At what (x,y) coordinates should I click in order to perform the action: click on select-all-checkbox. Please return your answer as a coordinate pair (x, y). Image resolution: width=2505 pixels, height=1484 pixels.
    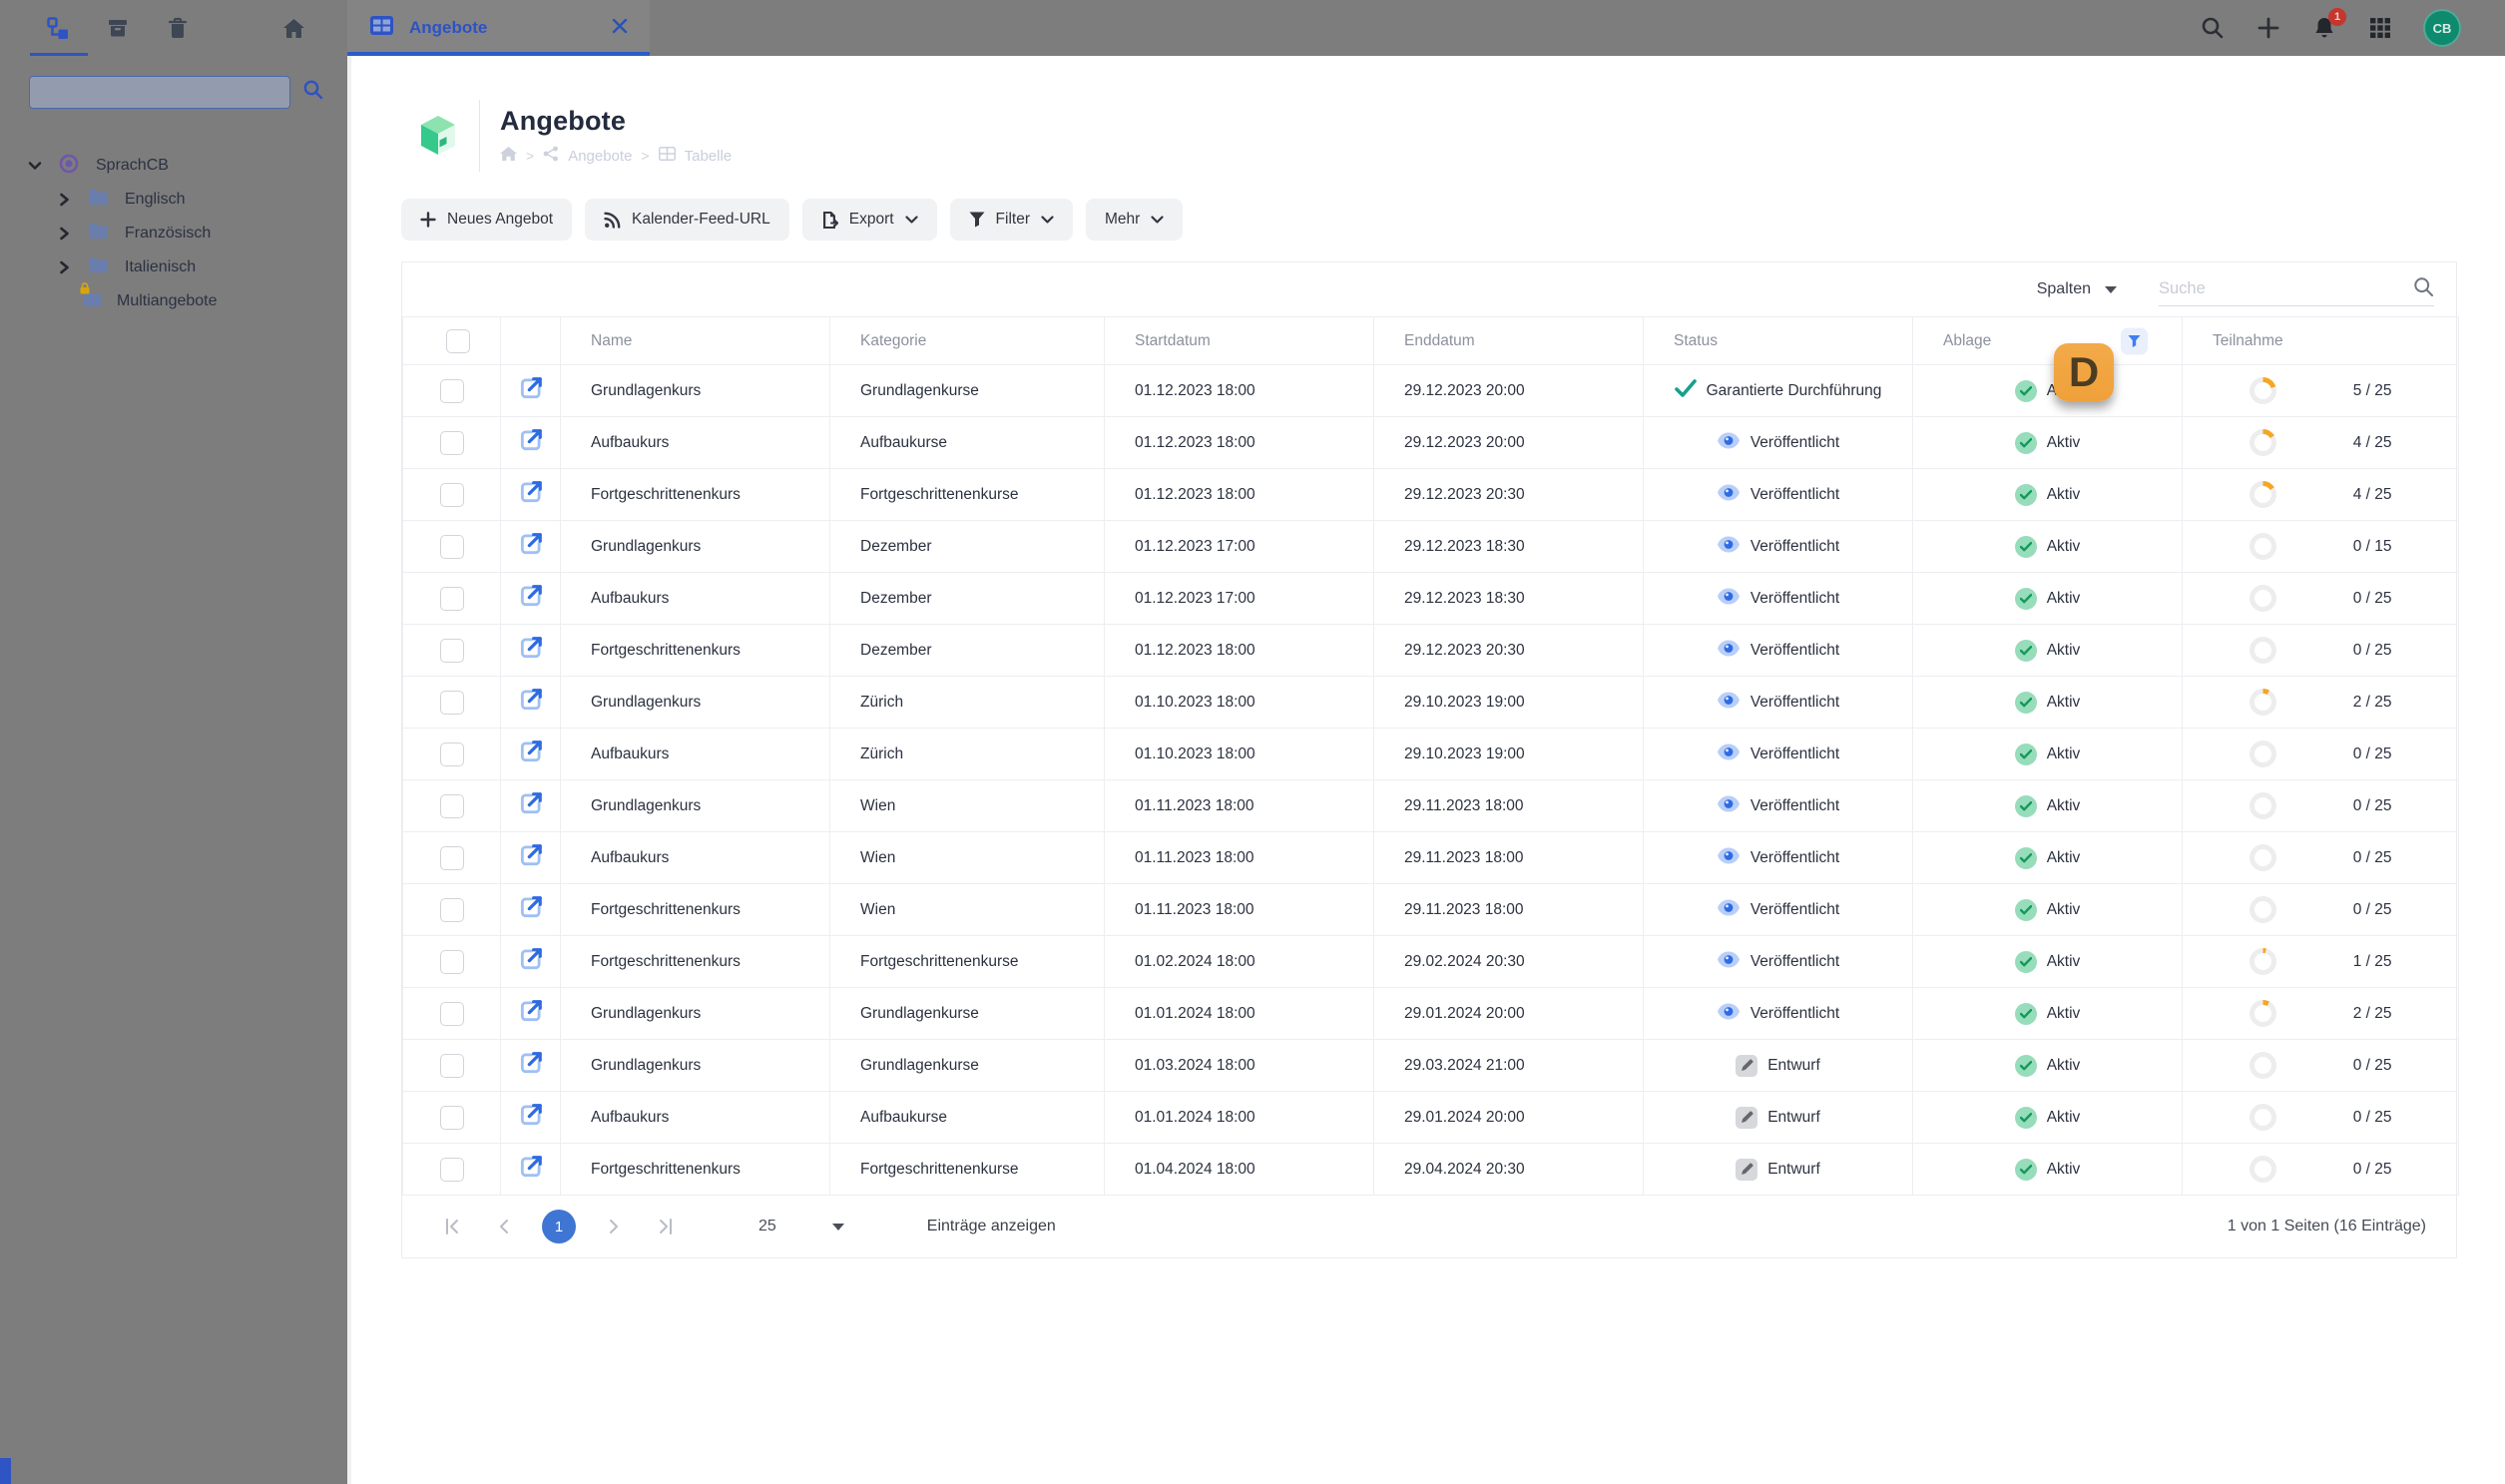
    Looking at the image, I should click on (458, 340).